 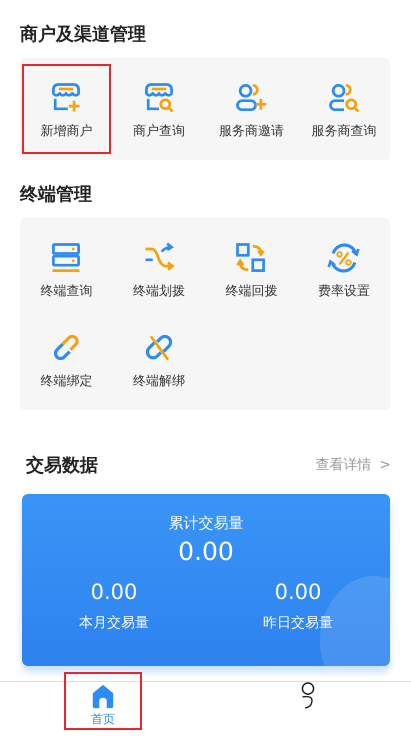 What do you see at coordinates (344, 109) in the screenshot?
I see `menu-tile: 服务商查询` at bounding box center [344, 109].